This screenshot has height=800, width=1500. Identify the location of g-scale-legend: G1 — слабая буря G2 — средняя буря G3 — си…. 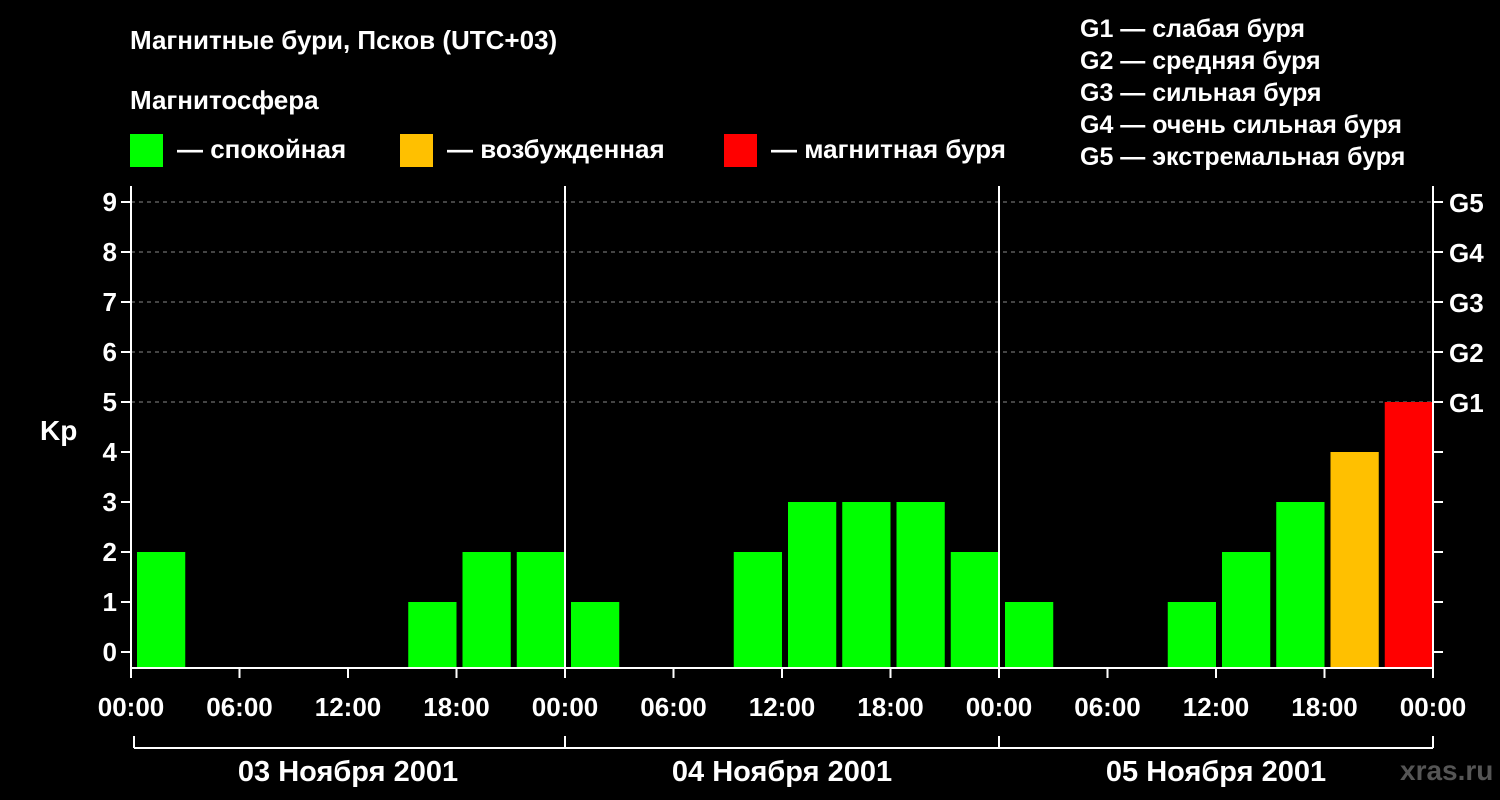
(1242, 93).